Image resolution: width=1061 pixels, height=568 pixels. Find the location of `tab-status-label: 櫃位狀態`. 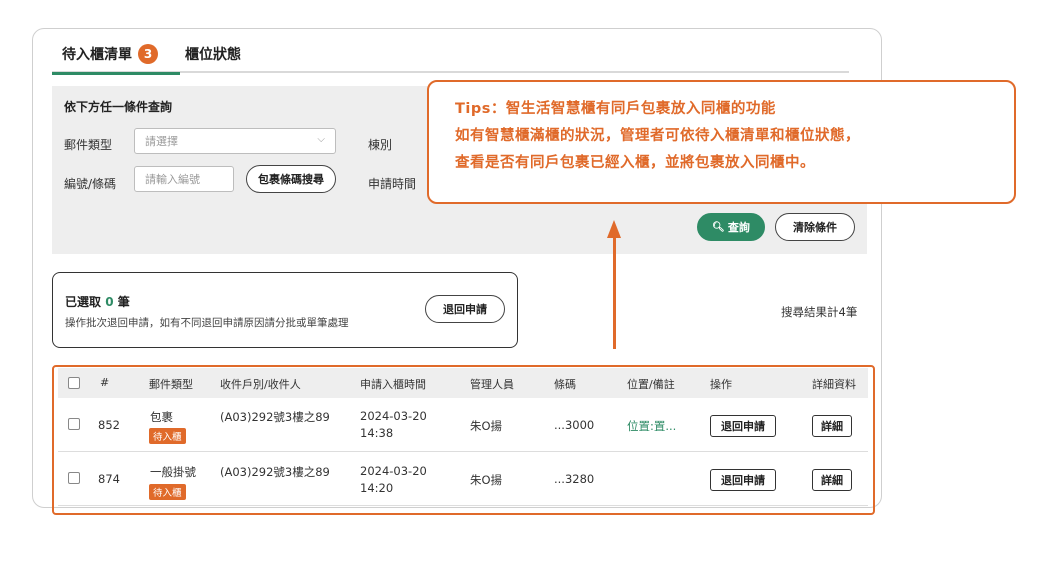

tab-status-label: 櫃位狀態 is located at coordinates (213, 55).